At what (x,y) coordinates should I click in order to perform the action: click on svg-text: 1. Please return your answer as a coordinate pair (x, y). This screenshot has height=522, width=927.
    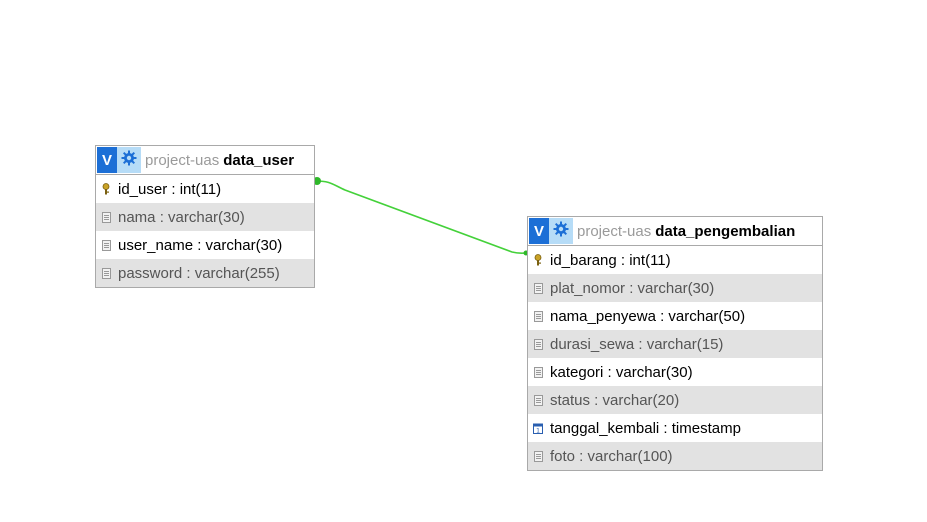
    Looking at the image, I should click on (538, 430).